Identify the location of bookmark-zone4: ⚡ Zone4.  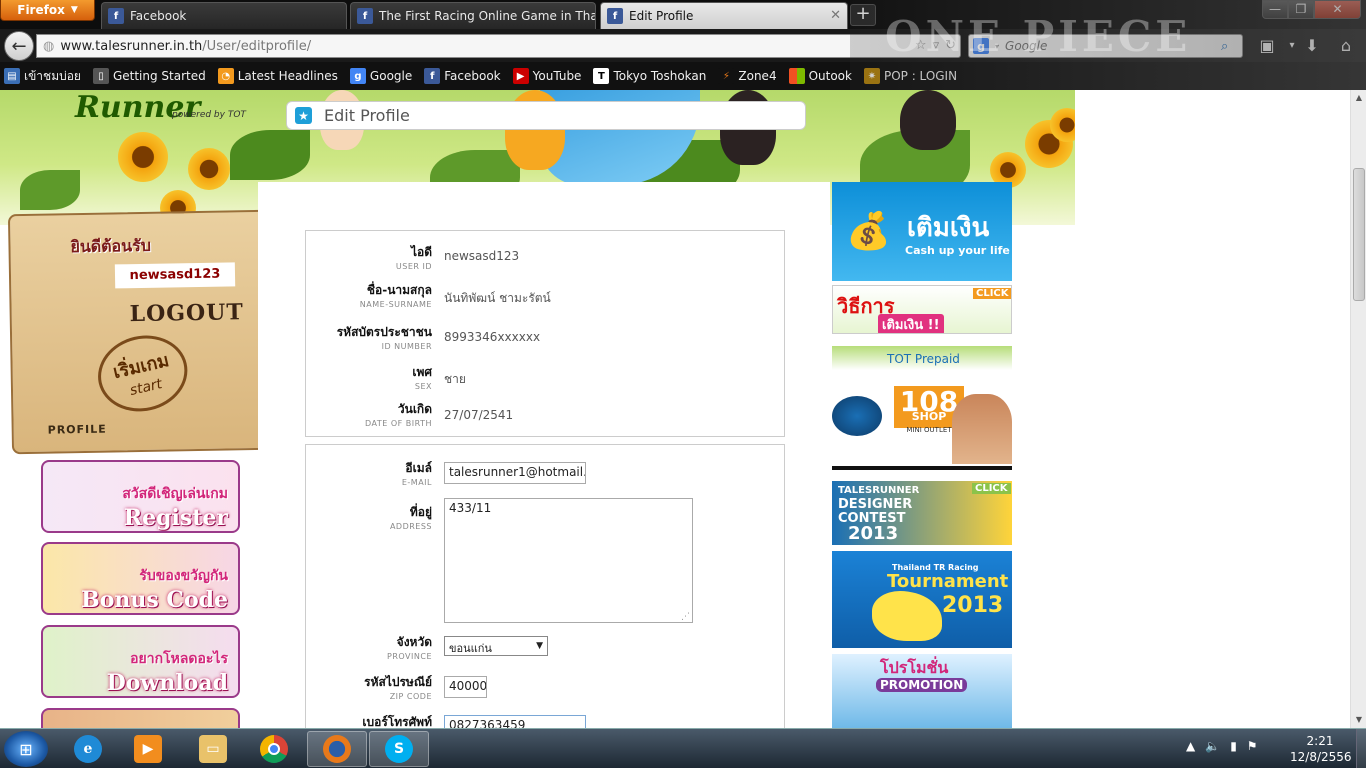
(747, 76).